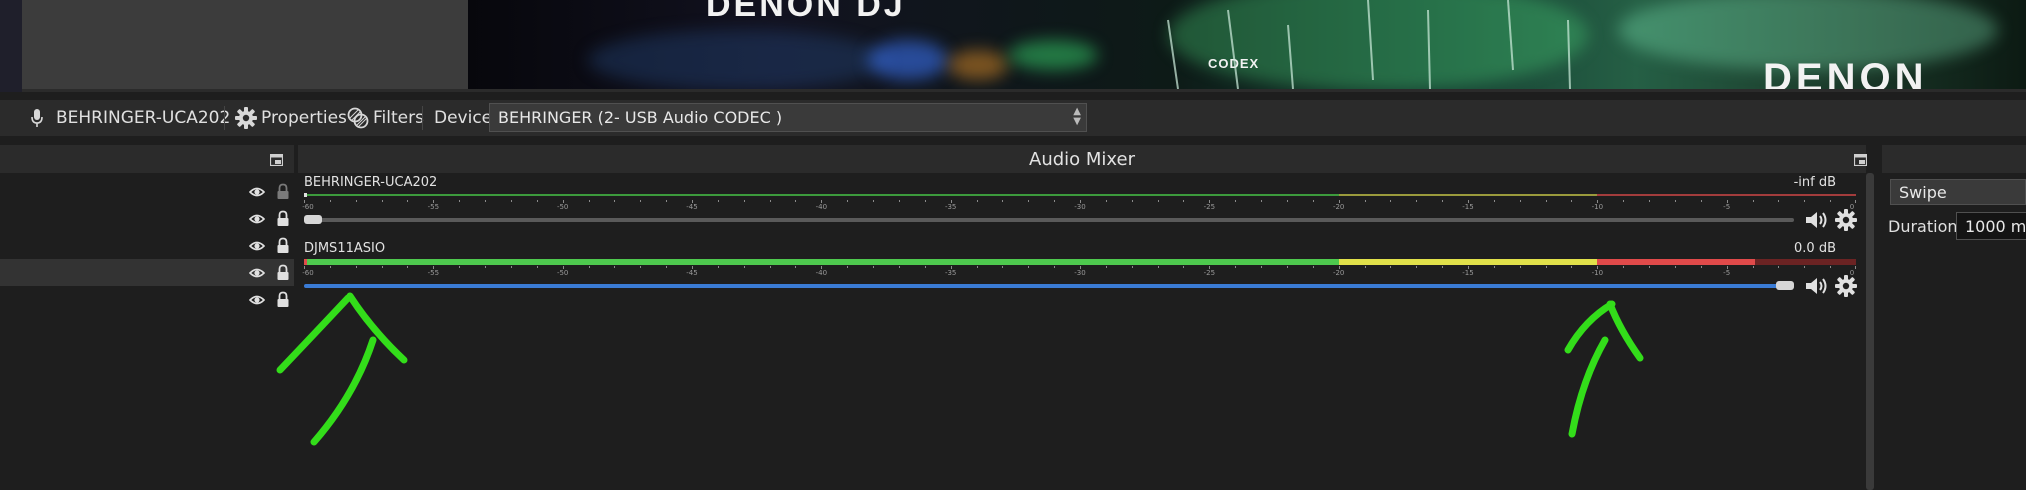 This screenshot has width=2026, height=490. What do you see at coordinates (1597, 207) in the screenshot?
I see `meter-tick-label: -10` at bounding box center [1597, 207].